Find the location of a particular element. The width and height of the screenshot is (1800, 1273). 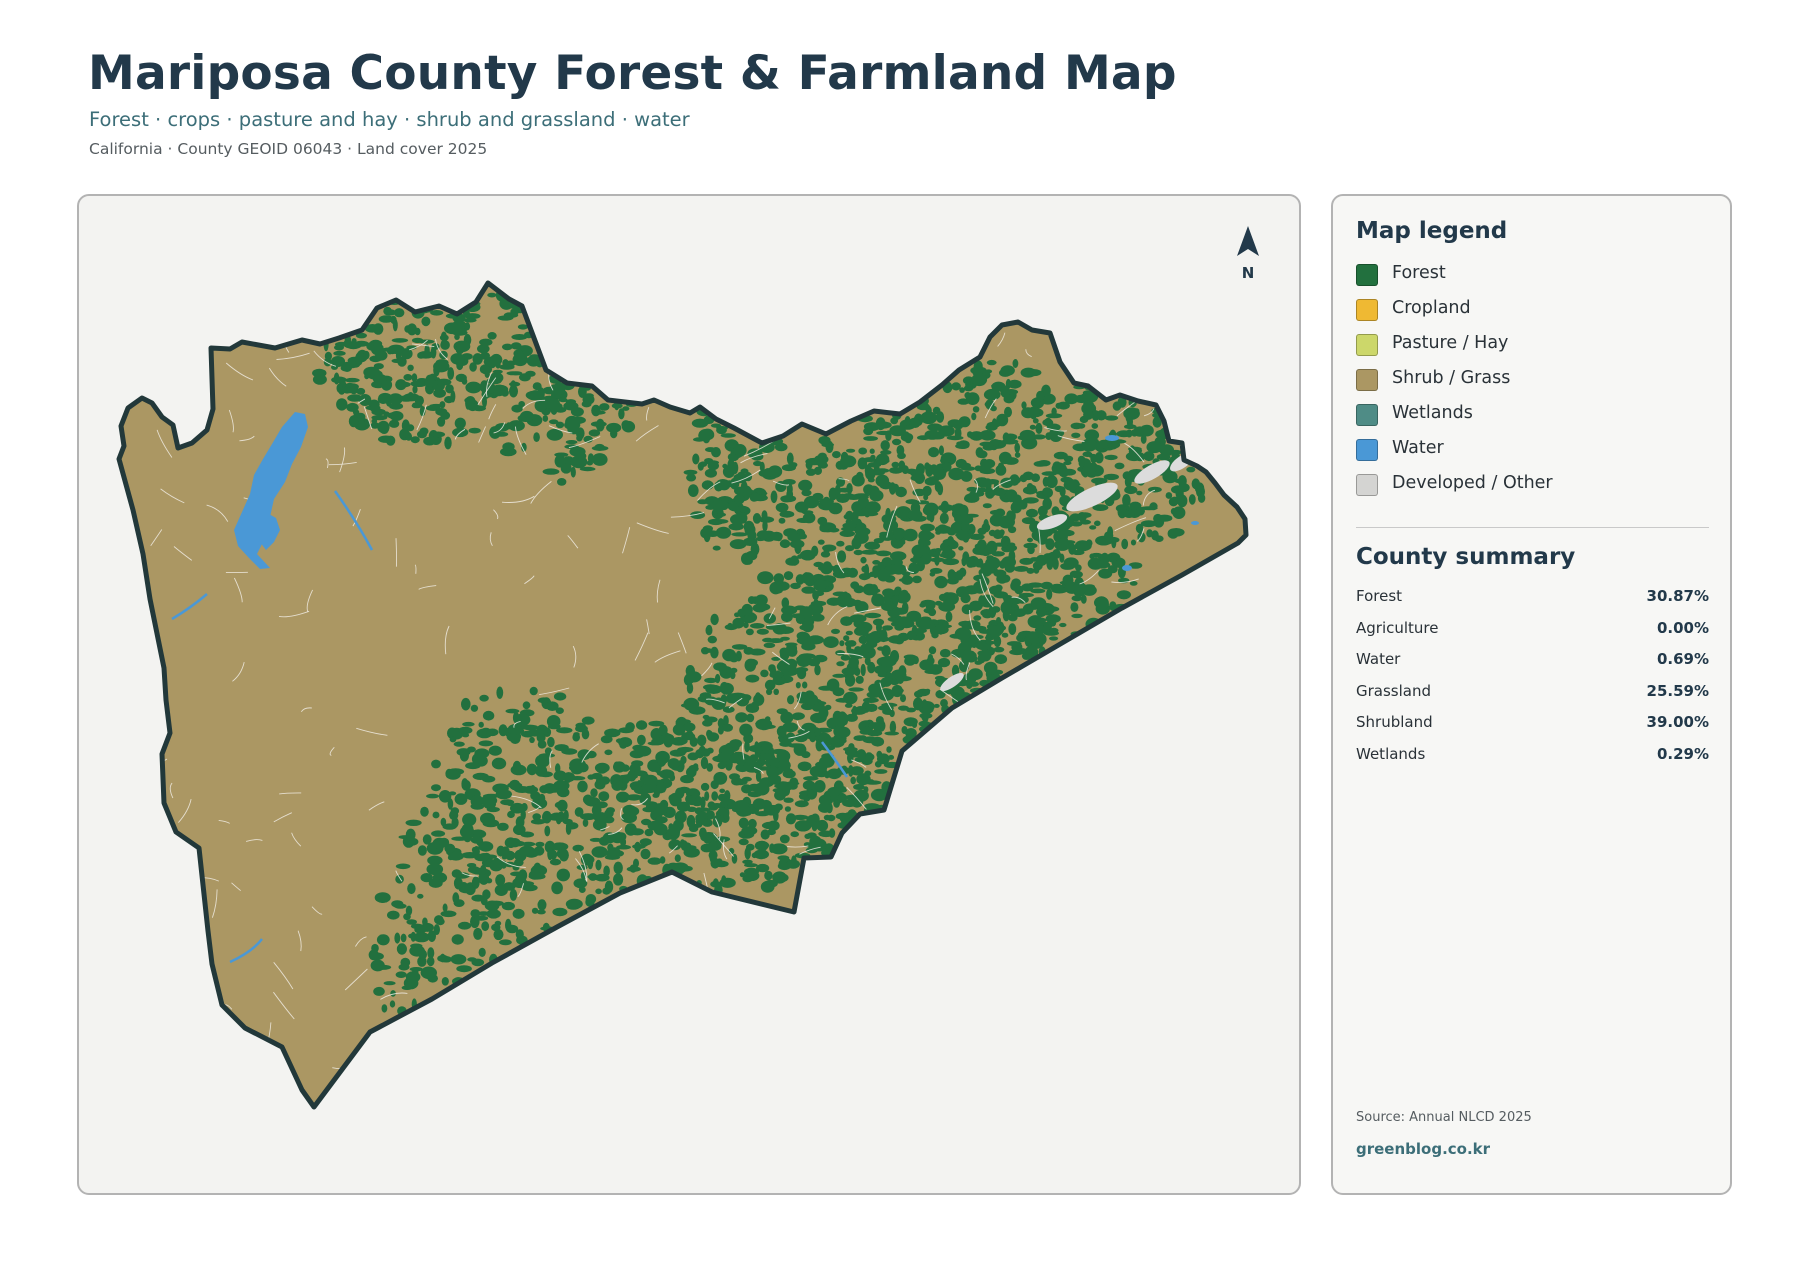

legend-swatch-wetlands is located at coordinates (1367, 415).